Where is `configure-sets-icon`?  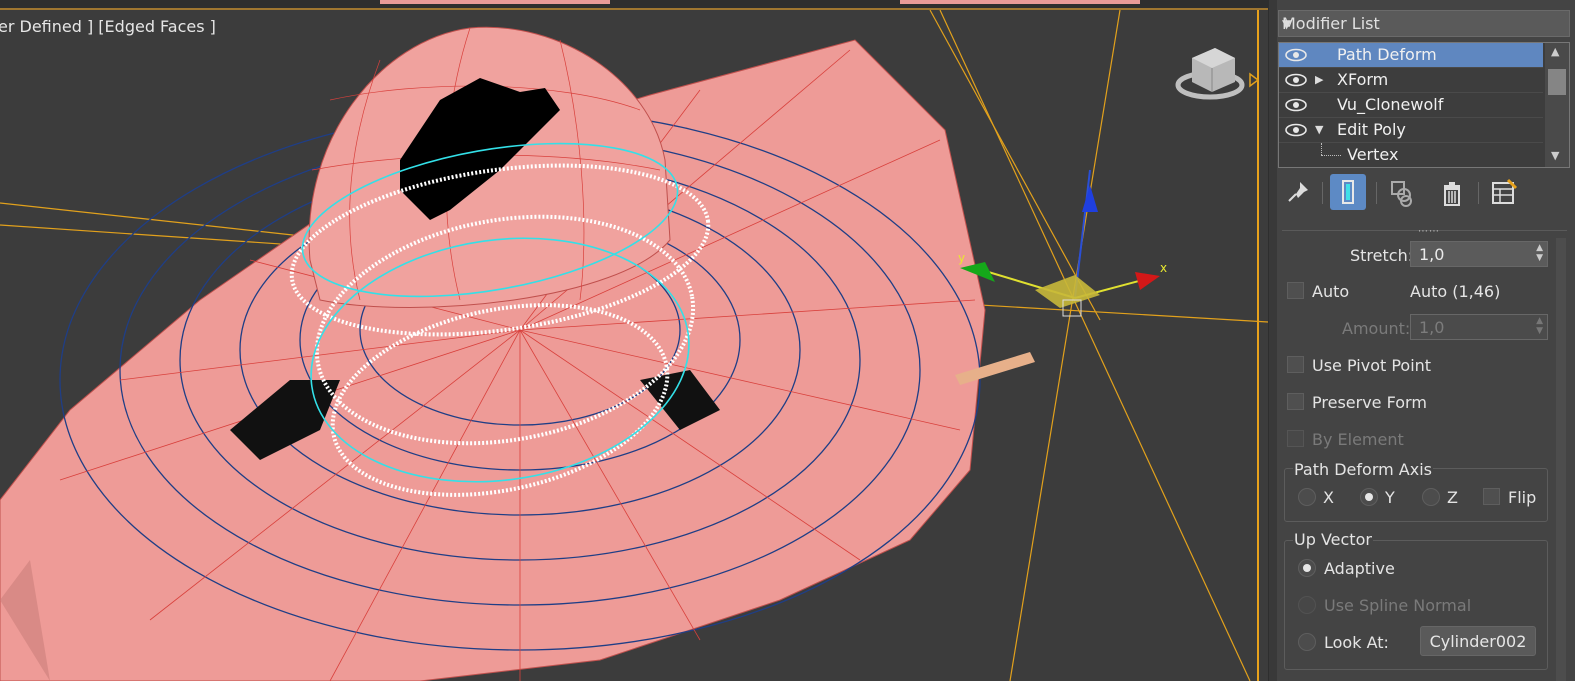
configure-sets-icon is located at coordinates (1505, 191).